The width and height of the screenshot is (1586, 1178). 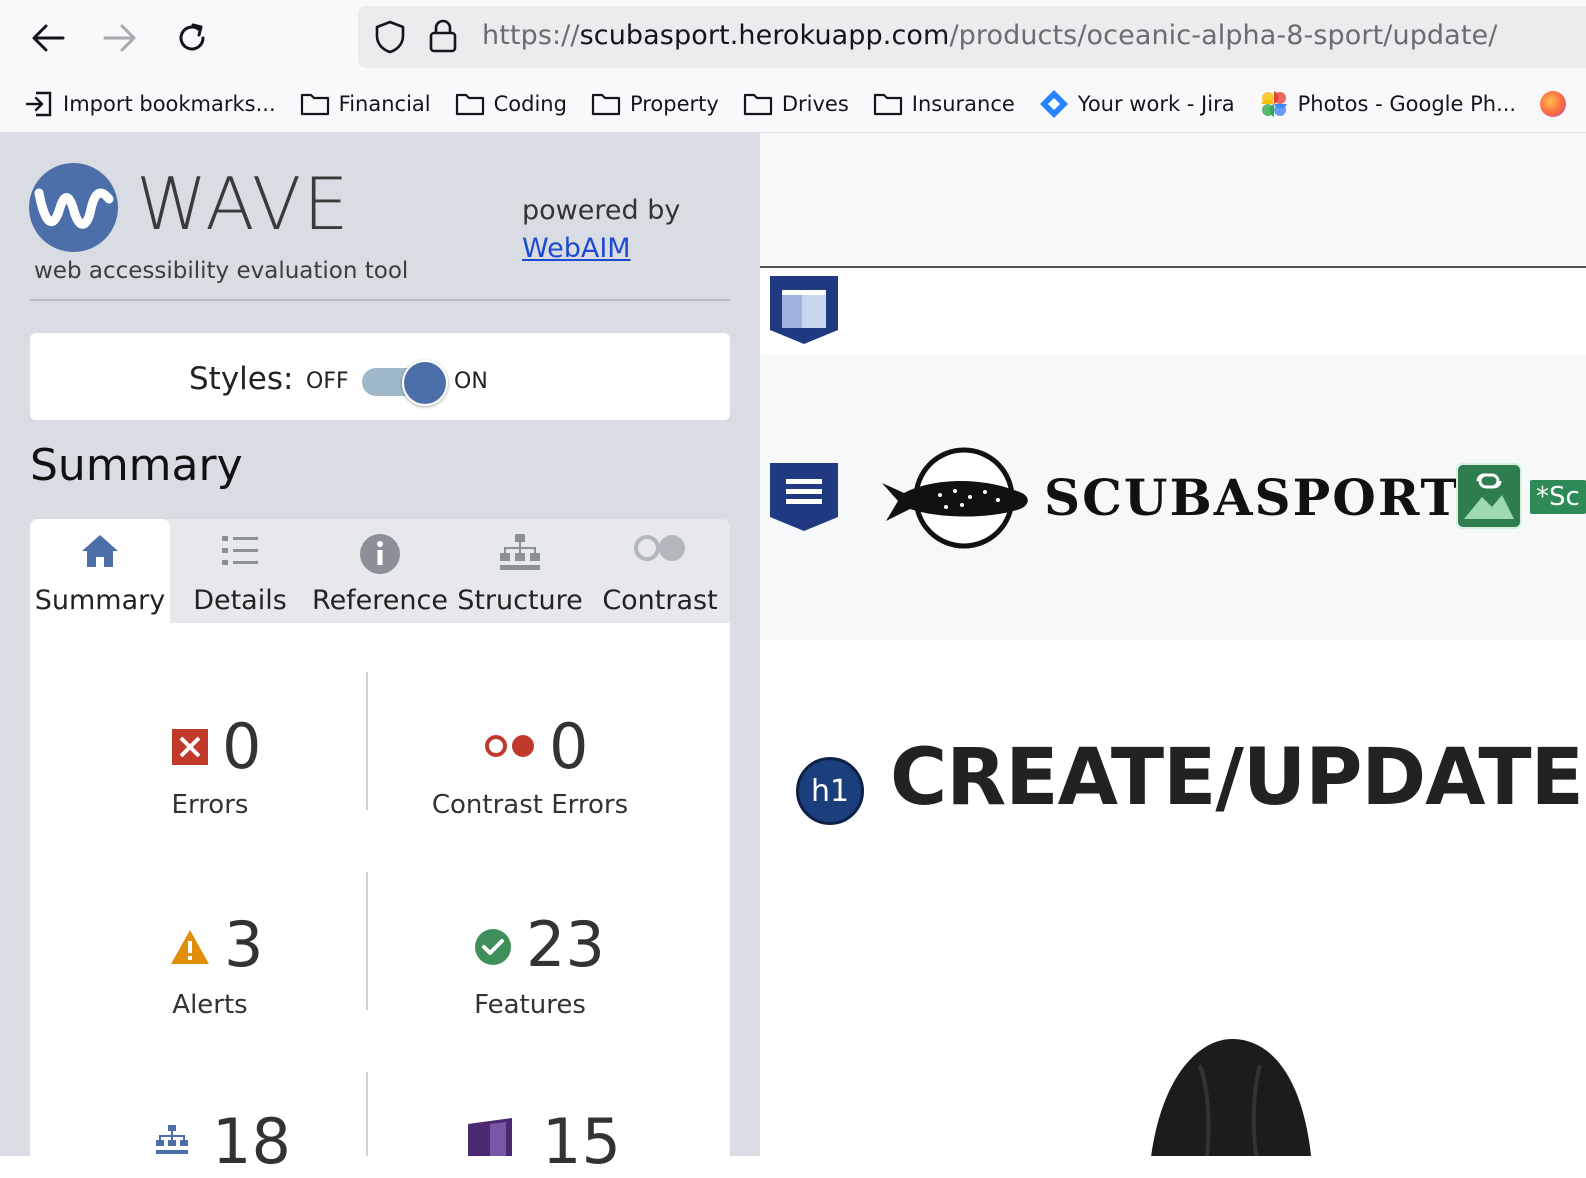 I want to click on bookmark-firefox, so click(x=1553, y=104).